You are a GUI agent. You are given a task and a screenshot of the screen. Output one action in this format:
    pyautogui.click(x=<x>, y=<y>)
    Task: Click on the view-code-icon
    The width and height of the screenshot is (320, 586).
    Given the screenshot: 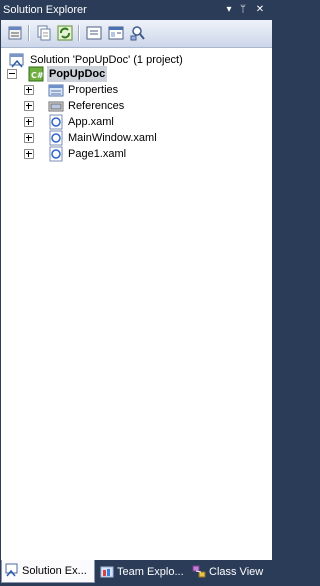 What is the action you would take?
    pyautogui.click(x=94, y=33)
    